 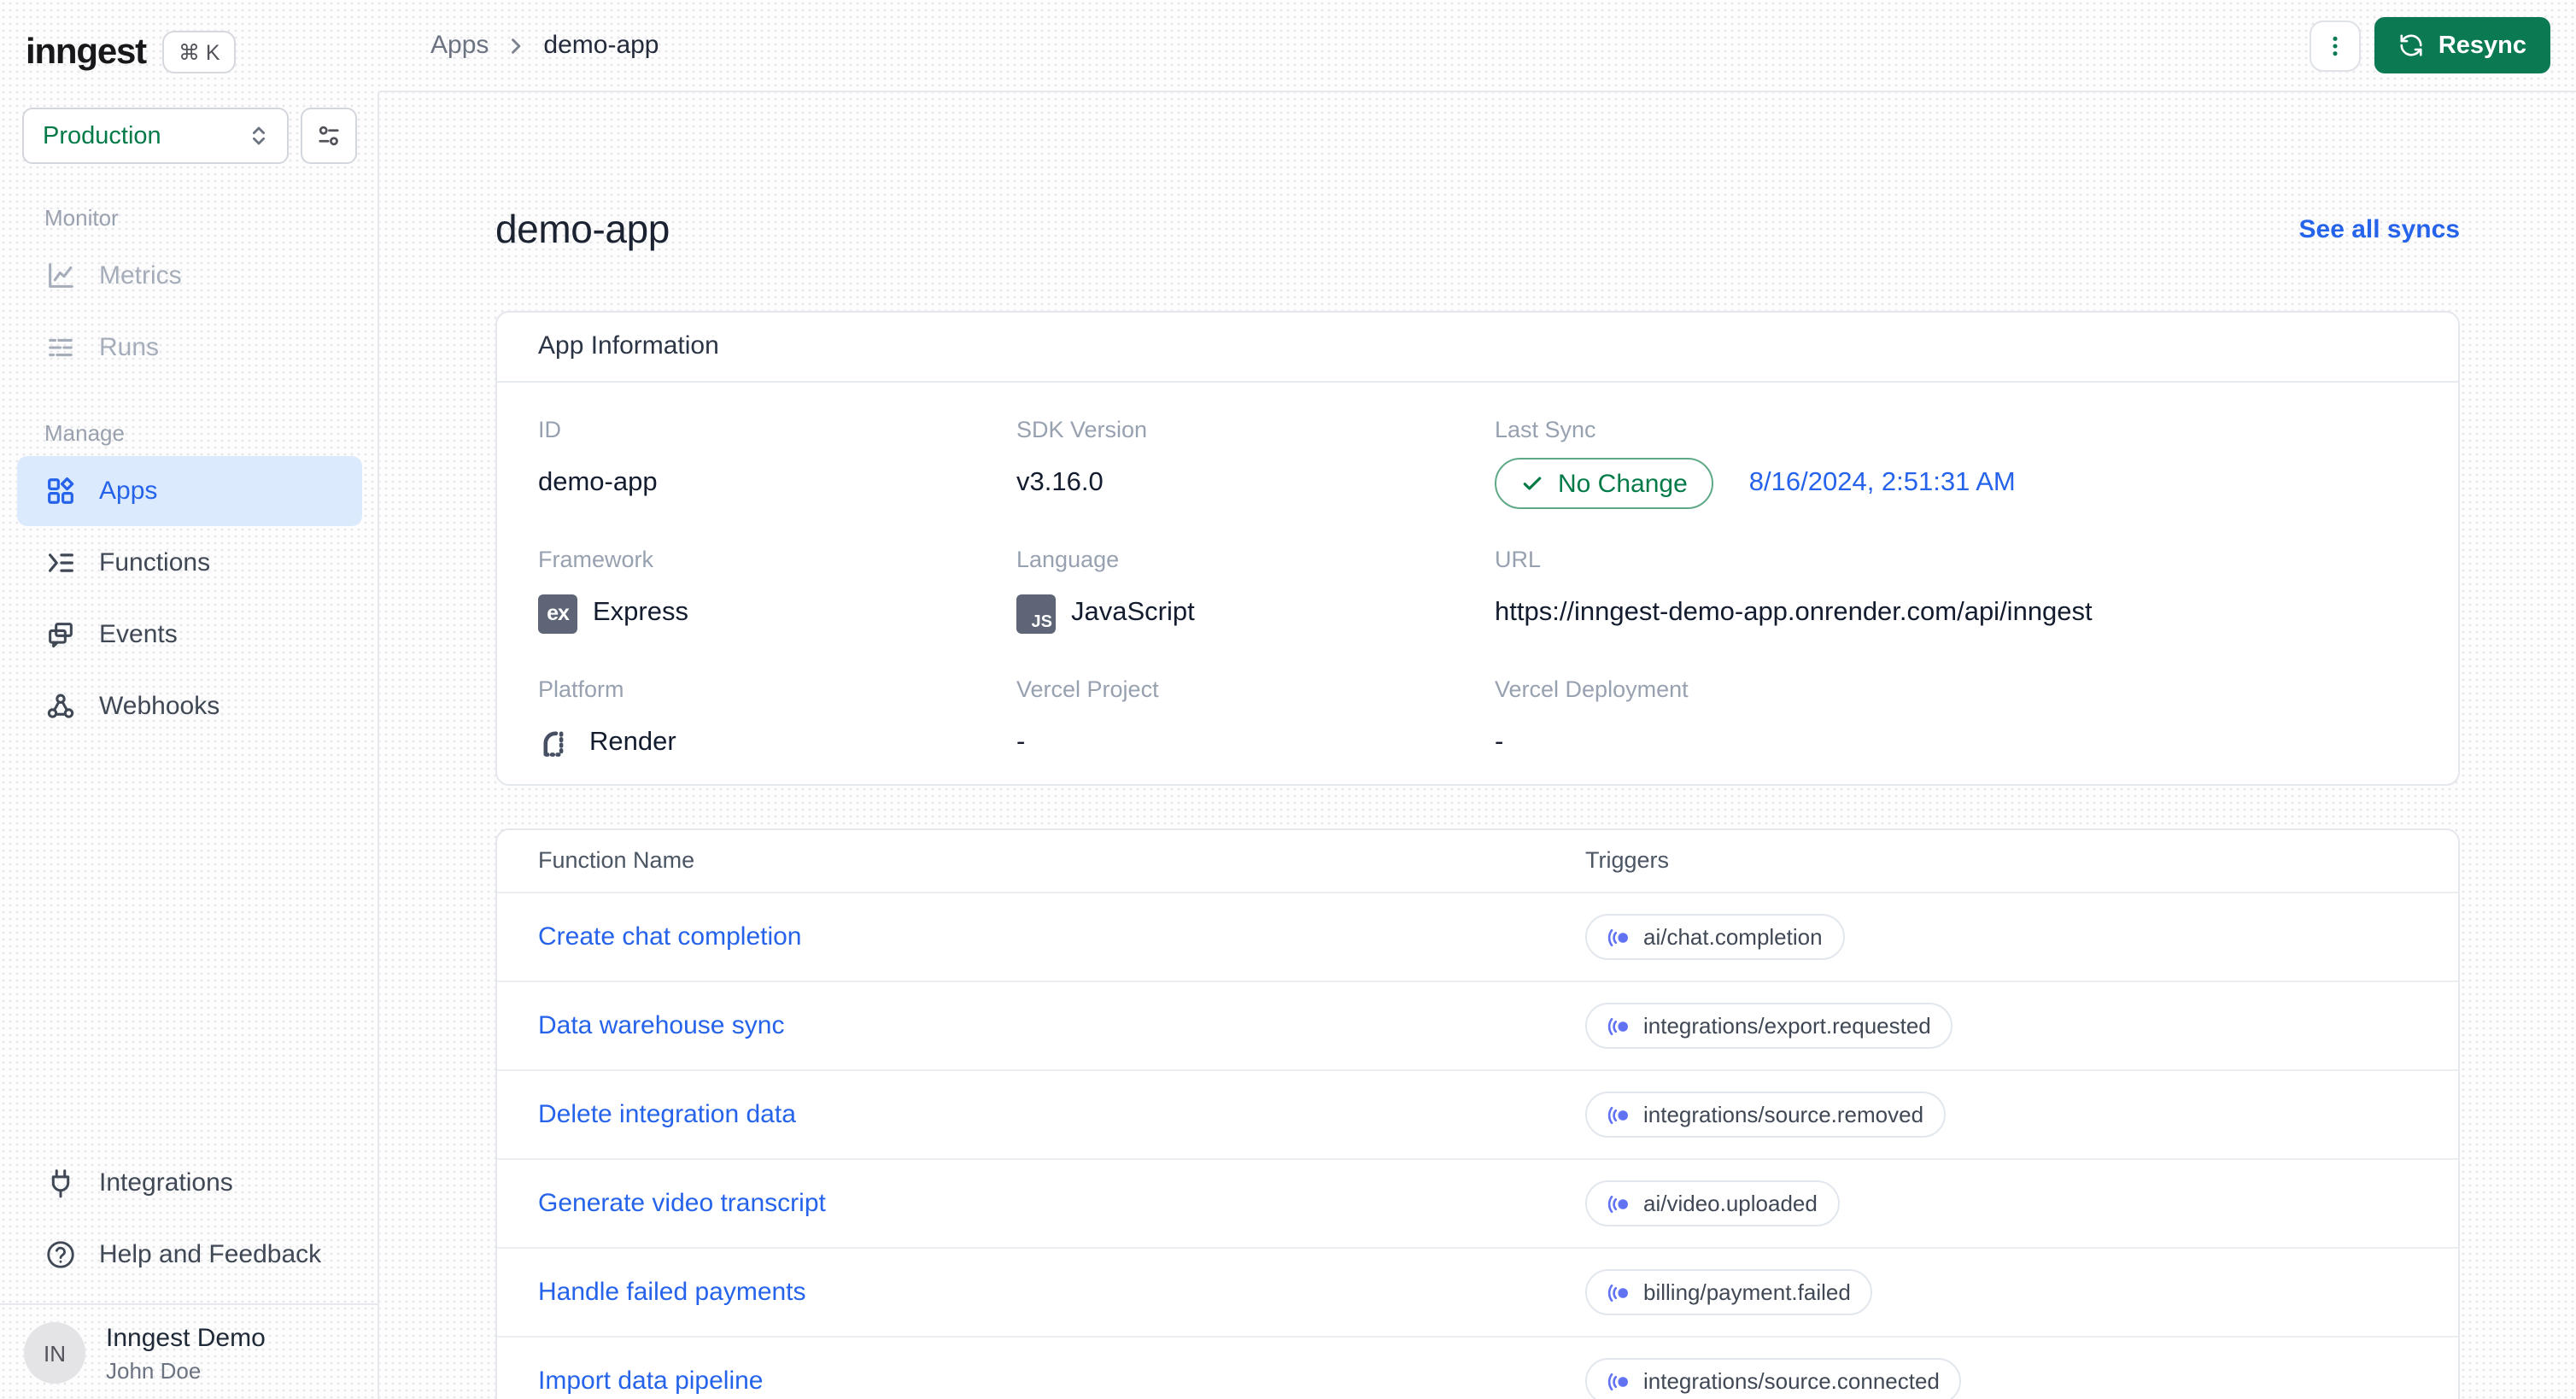 What do you see at coordinates (2482, 45) in the screenshot?
I see `resync-label: Resync` at bounding box center [2482, 45].